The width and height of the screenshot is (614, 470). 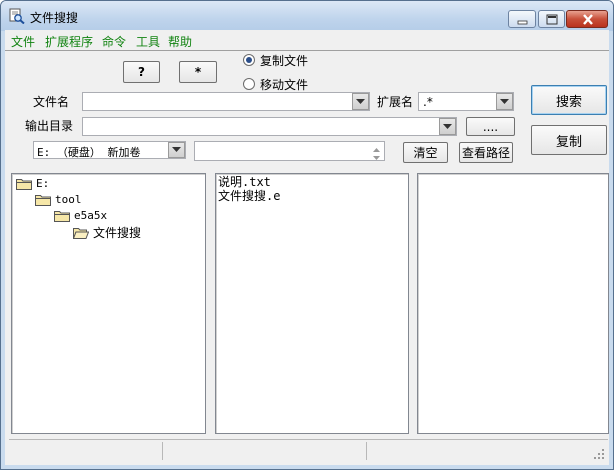 I want to click on output-dir-dropdown-button, so click(x=447, y=126).